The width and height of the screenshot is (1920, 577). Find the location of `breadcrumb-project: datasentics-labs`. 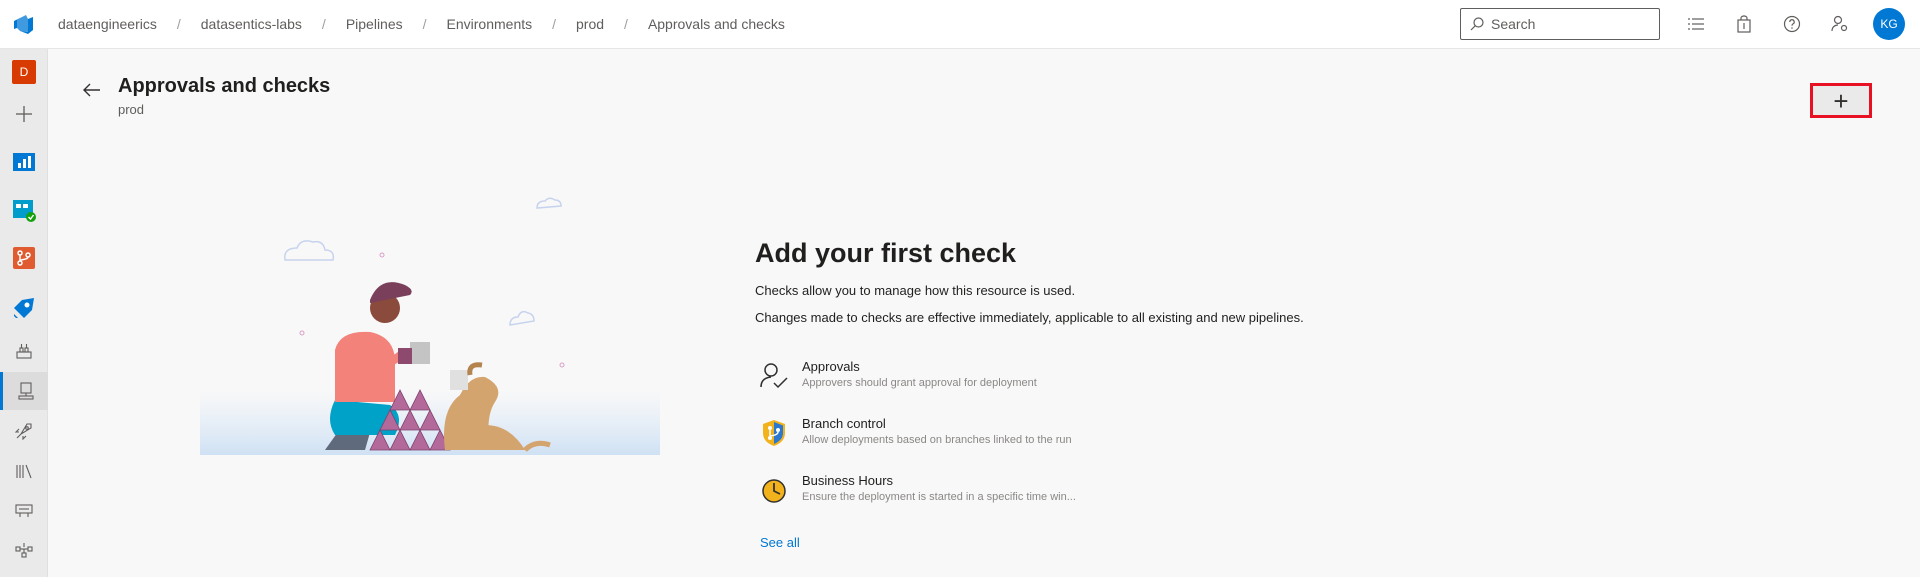

breadcrumb-project: datasentics-labs is located at coordinates (251, 24).